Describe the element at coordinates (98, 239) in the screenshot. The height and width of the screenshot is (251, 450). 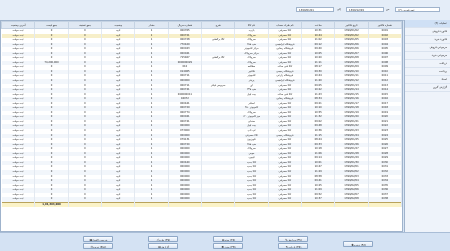
I see `excel-button: ▦خروجی اکسل` at that location.